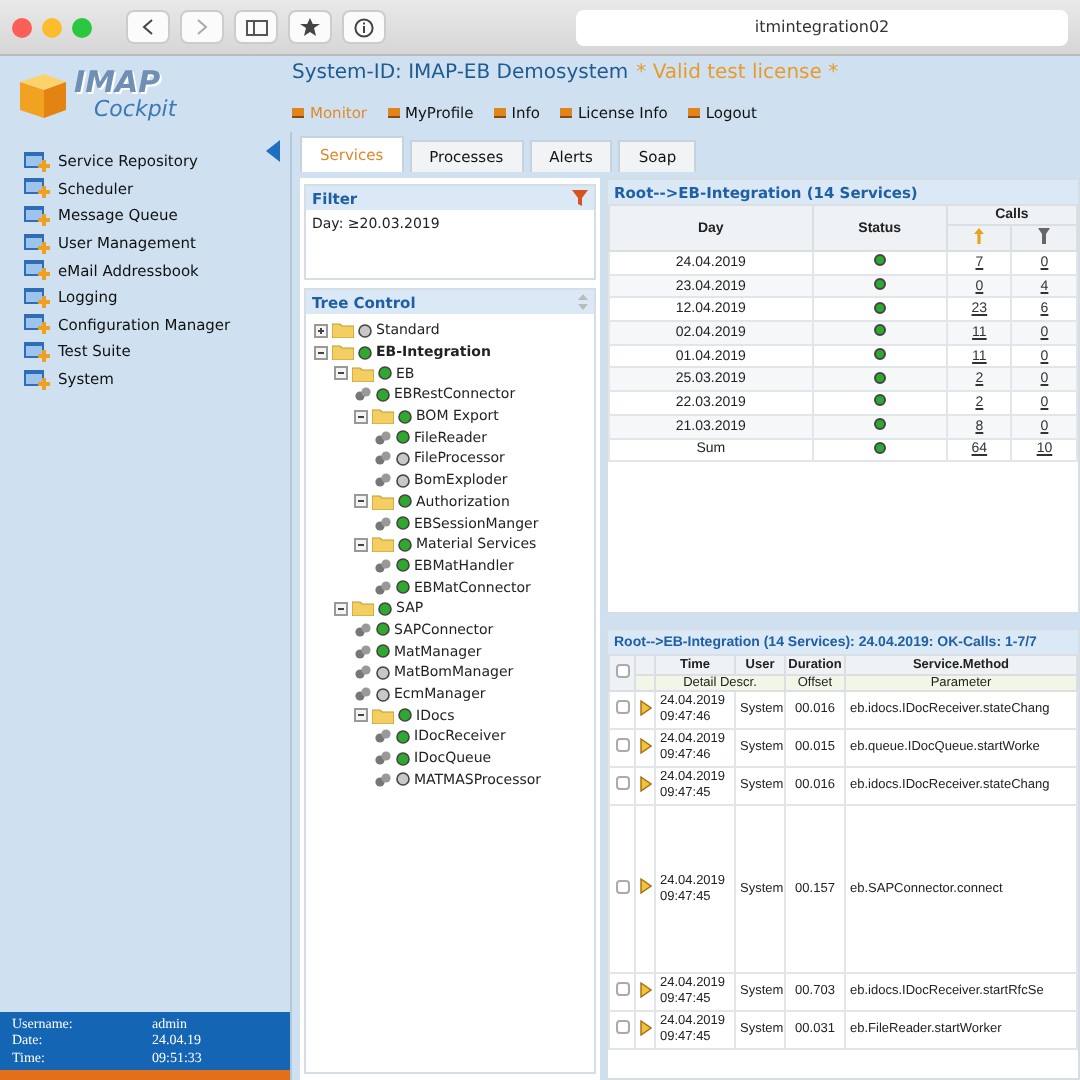 Image resolution: width=1080 pixels, height=1080 pixels. Describe the element at coordinates (125, 94) in the screenshot. I see `logo: IMAP Cockpit` at that location.